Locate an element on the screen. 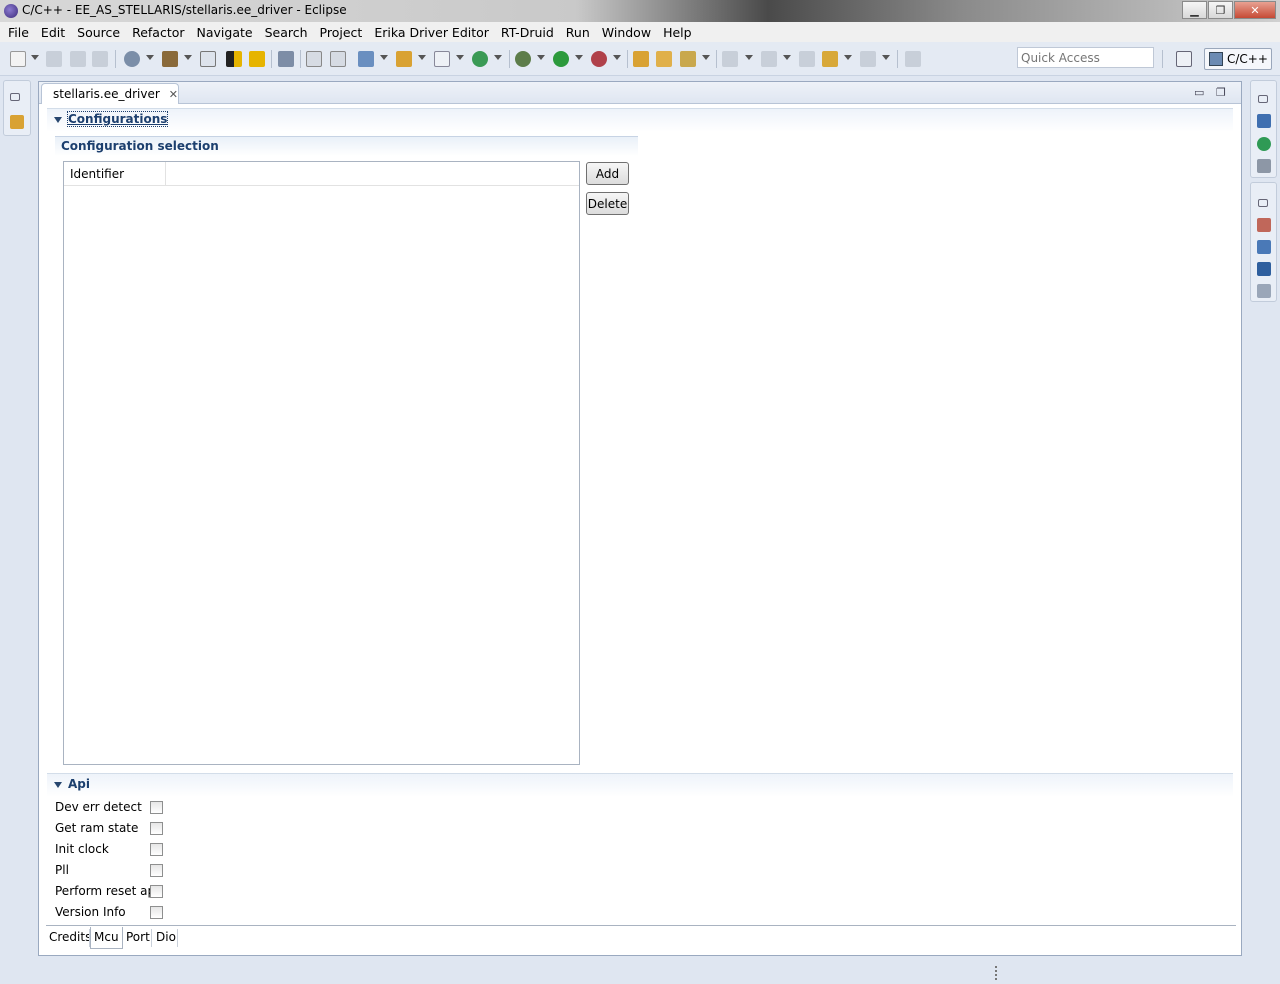 This screenshot has width=1280, height=984. menu-help: Help is located at coordinates (677, 32).